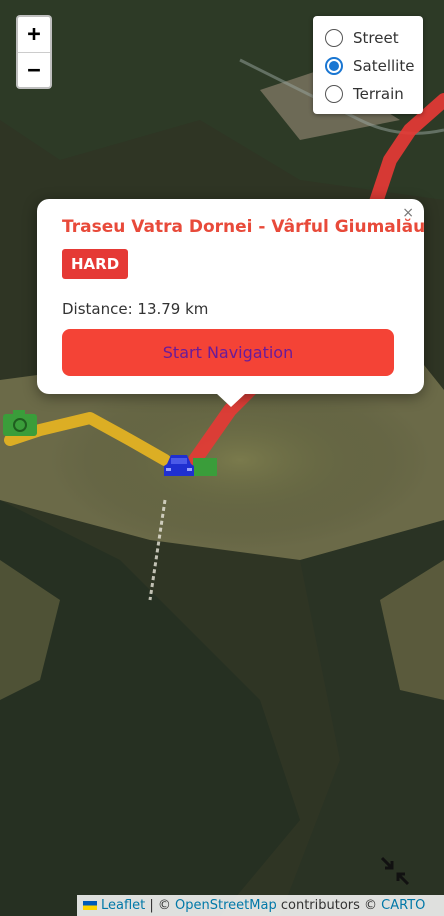 The image size is (444, 916). Describe the element at coordinates (329, 905) in the screenshot. I see `attribution-contributors: contributors ©` at that location.